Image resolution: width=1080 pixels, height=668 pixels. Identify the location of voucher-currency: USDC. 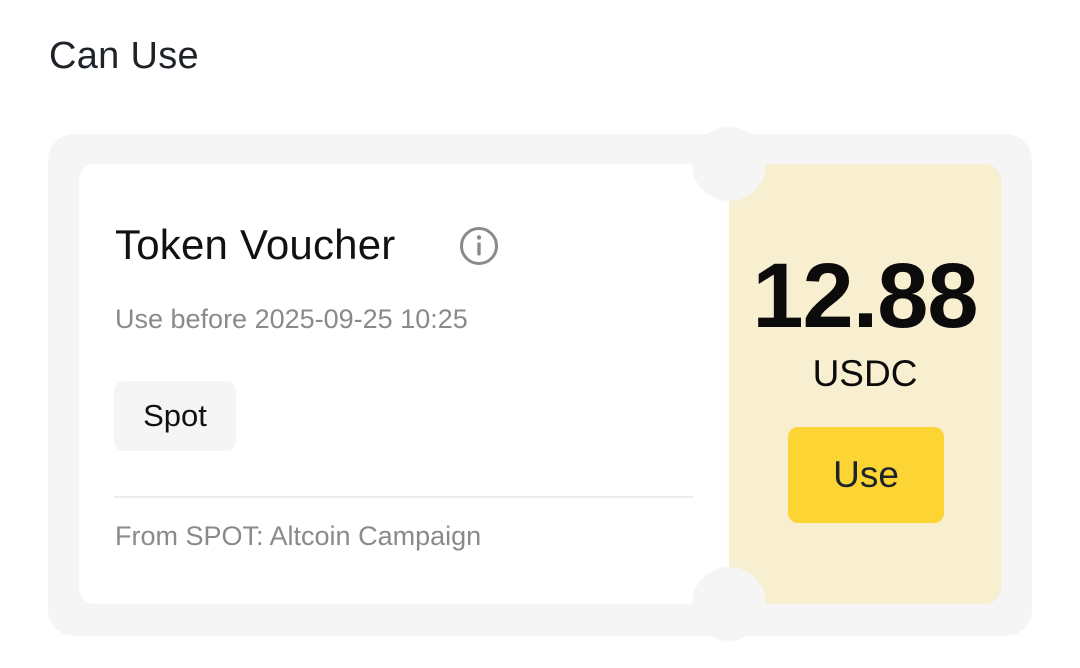
(865, 373).